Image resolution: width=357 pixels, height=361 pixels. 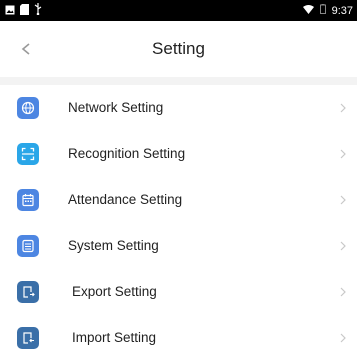 I want to click on sd-card-icon, so click(x=24, y=11).